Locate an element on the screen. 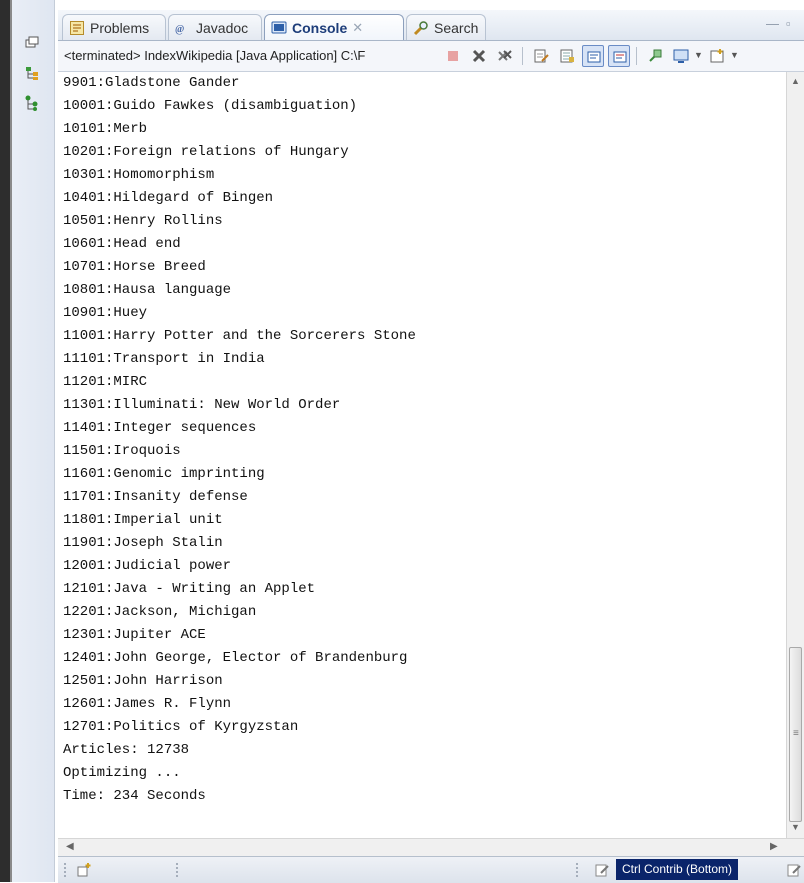  console-line: 9901:Gladstone Gander is located at coordinates (151, 83).